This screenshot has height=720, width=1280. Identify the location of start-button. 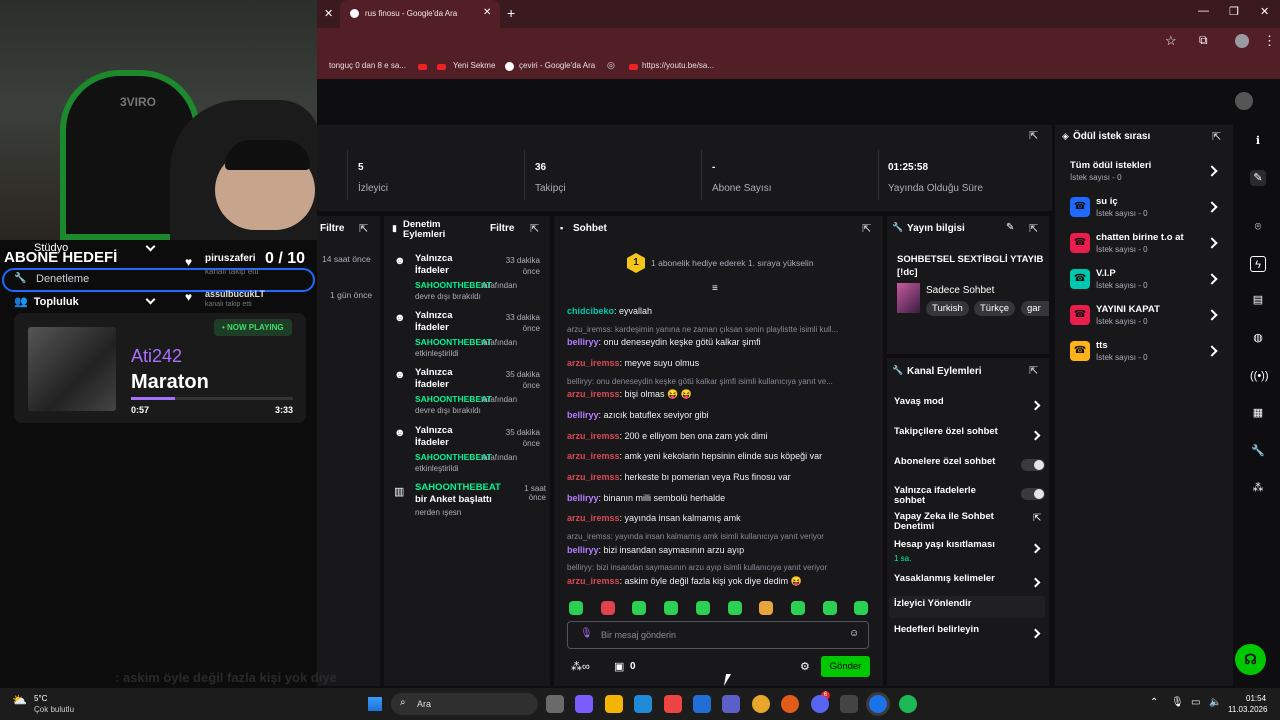
(374, 703).